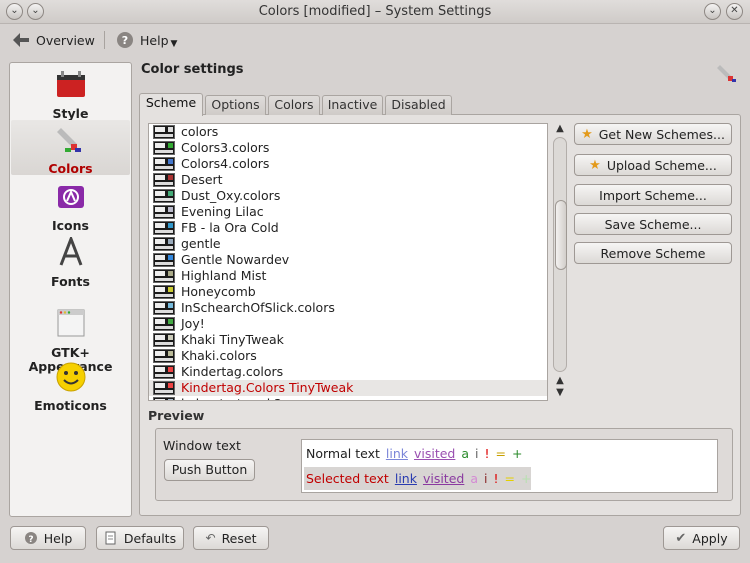 This screenshot has height=563, width=750. What do you see at coordinates (465, 453) in the screenshot?
I see `normal-active: a` at bounding box center [465, 453].